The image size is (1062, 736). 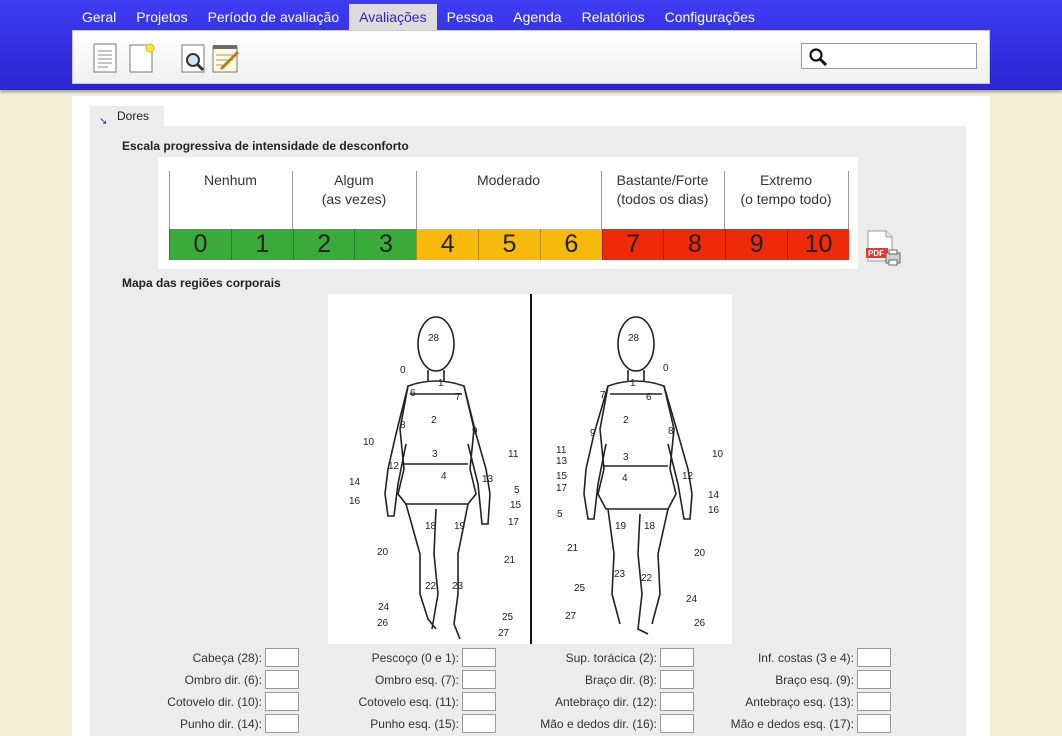 What do you see at coordinates (414, 724) in the screenshot?
I see `field-label: Punho esq. (15):` at bounding box center [414, 724].